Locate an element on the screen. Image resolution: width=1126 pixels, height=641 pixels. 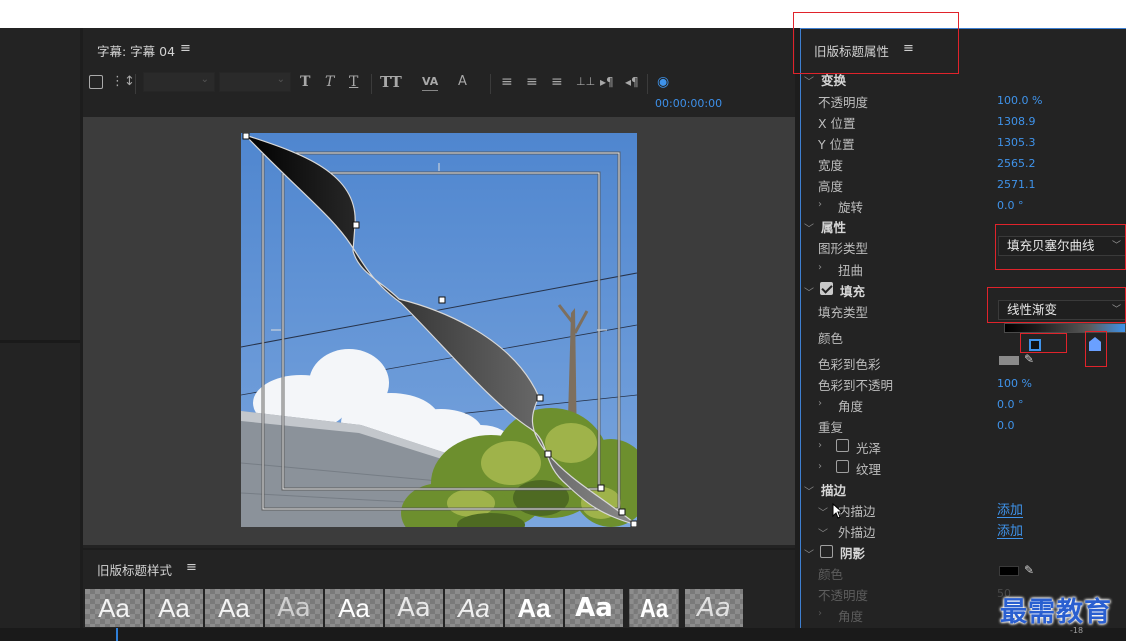
left-panel-column is located at coordinates (40, 328).